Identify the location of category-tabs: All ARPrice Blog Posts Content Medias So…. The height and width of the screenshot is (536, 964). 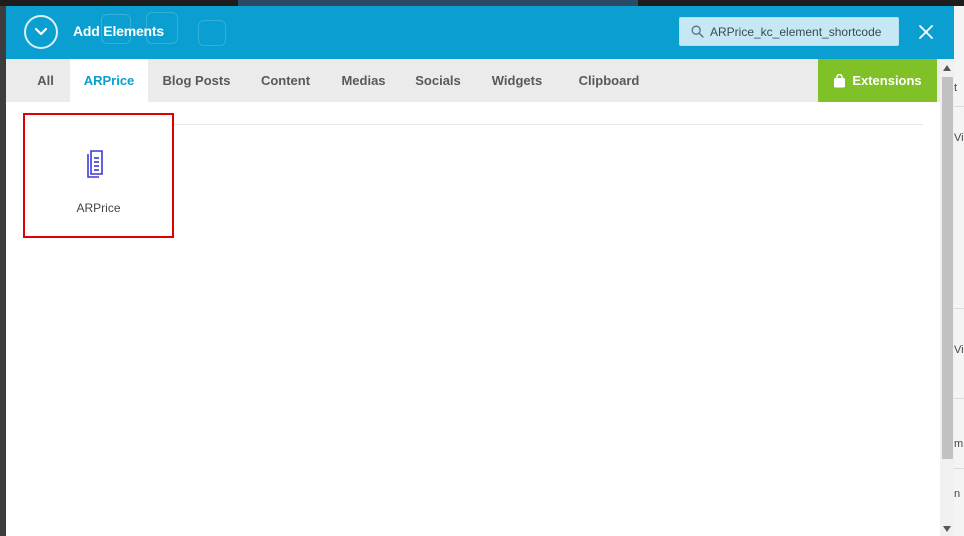
(473, 80).